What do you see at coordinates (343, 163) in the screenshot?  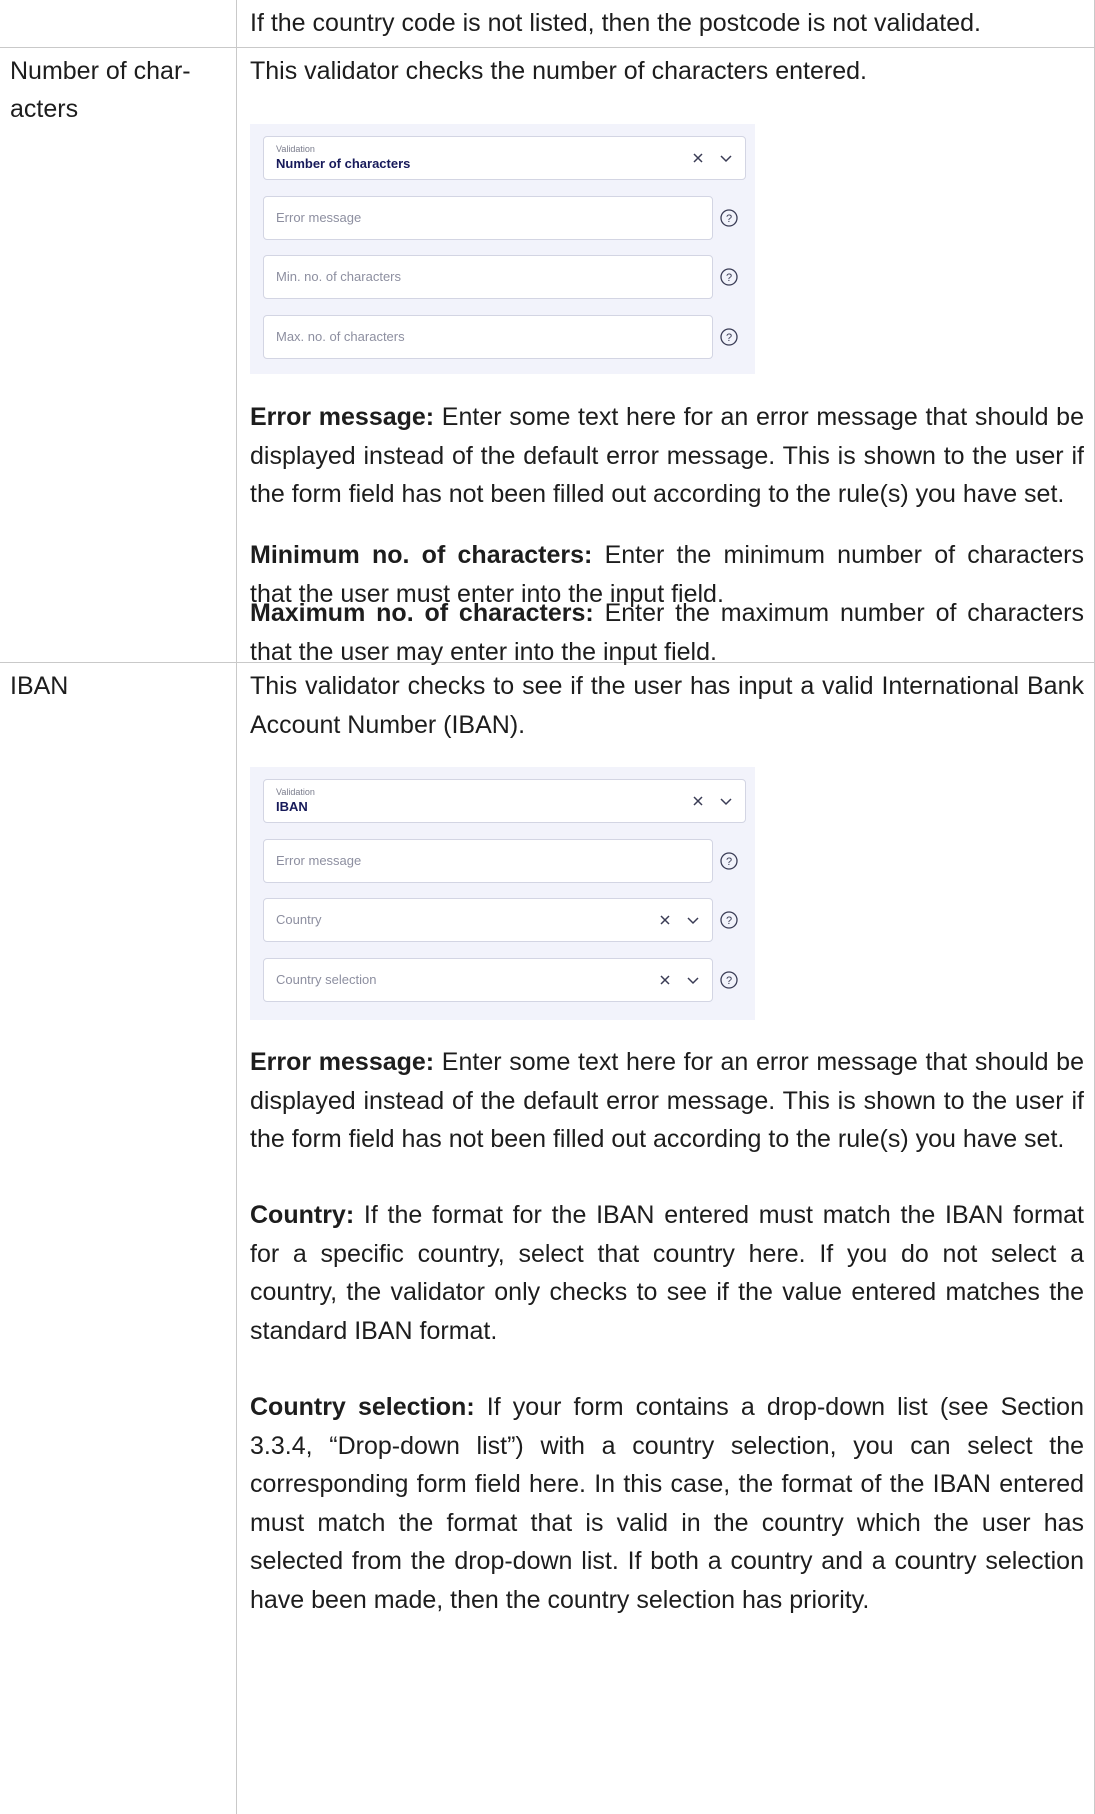 I see `validation-value: Number of characters` at bounding box center [343, 163].